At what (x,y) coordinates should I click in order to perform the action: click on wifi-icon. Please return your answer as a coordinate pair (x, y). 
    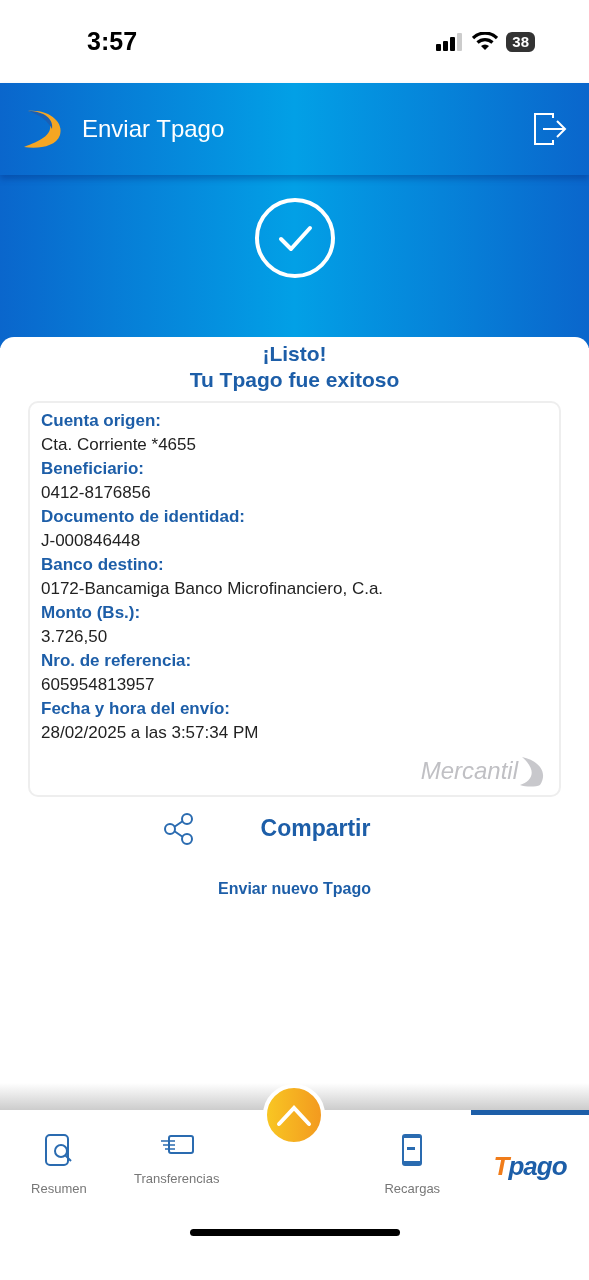
    Looking at the image, I should click on (485, 41).